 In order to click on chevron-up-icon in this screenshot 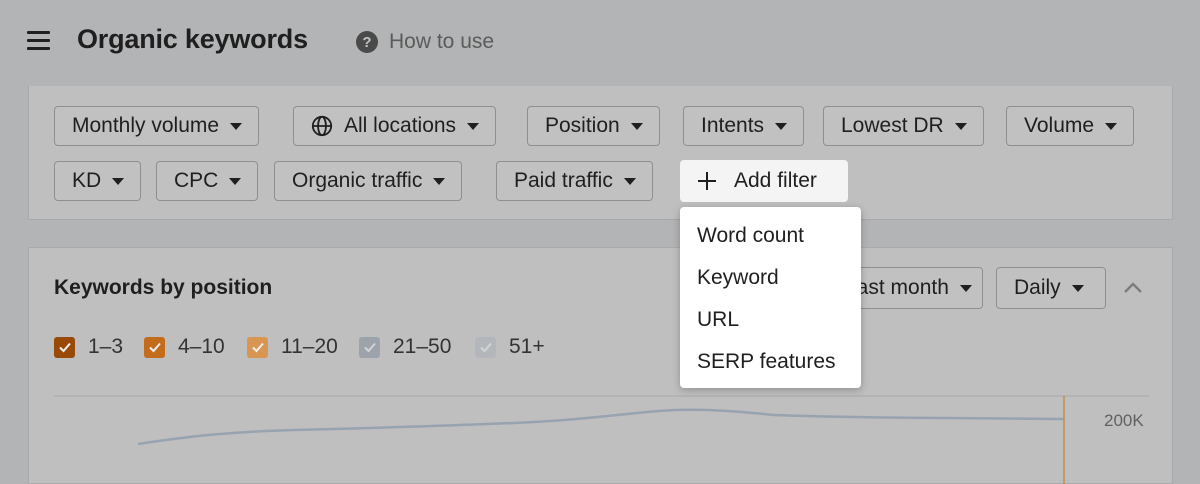, I will do `click(1133, 288)`.